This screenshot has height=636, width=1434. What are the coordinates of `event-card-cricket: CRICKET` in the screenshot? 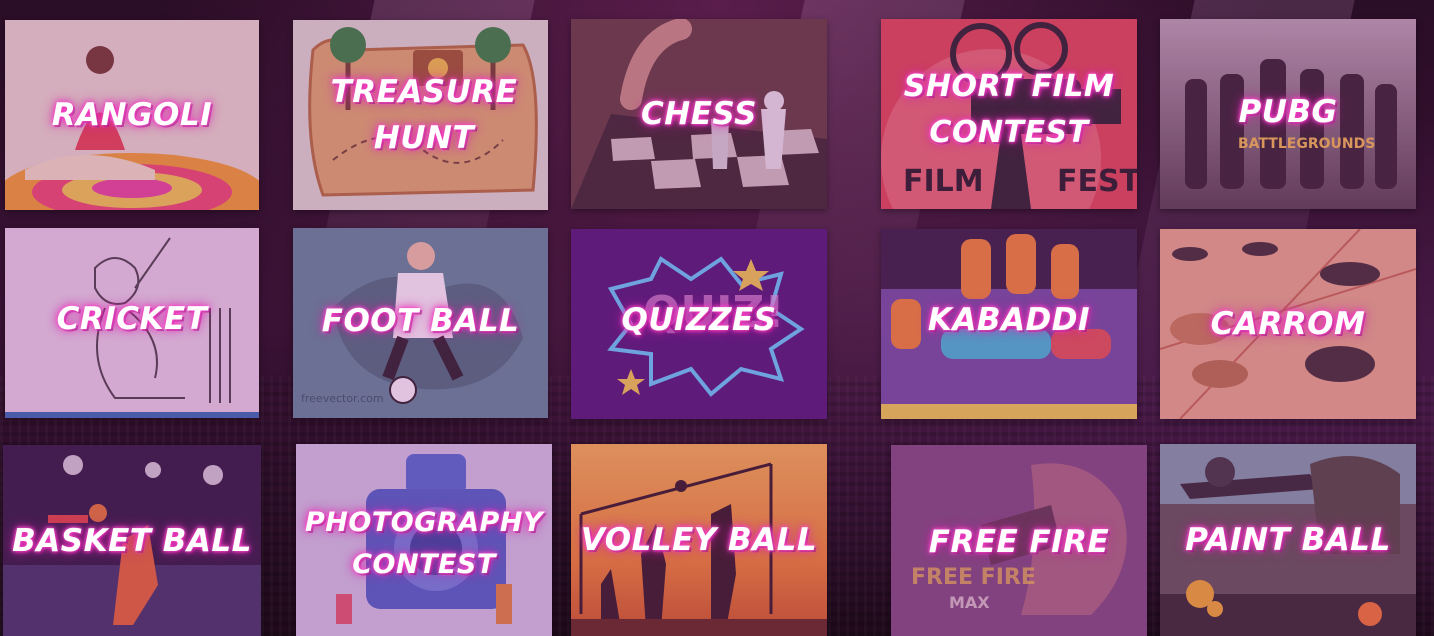 It's located at (132, 323).